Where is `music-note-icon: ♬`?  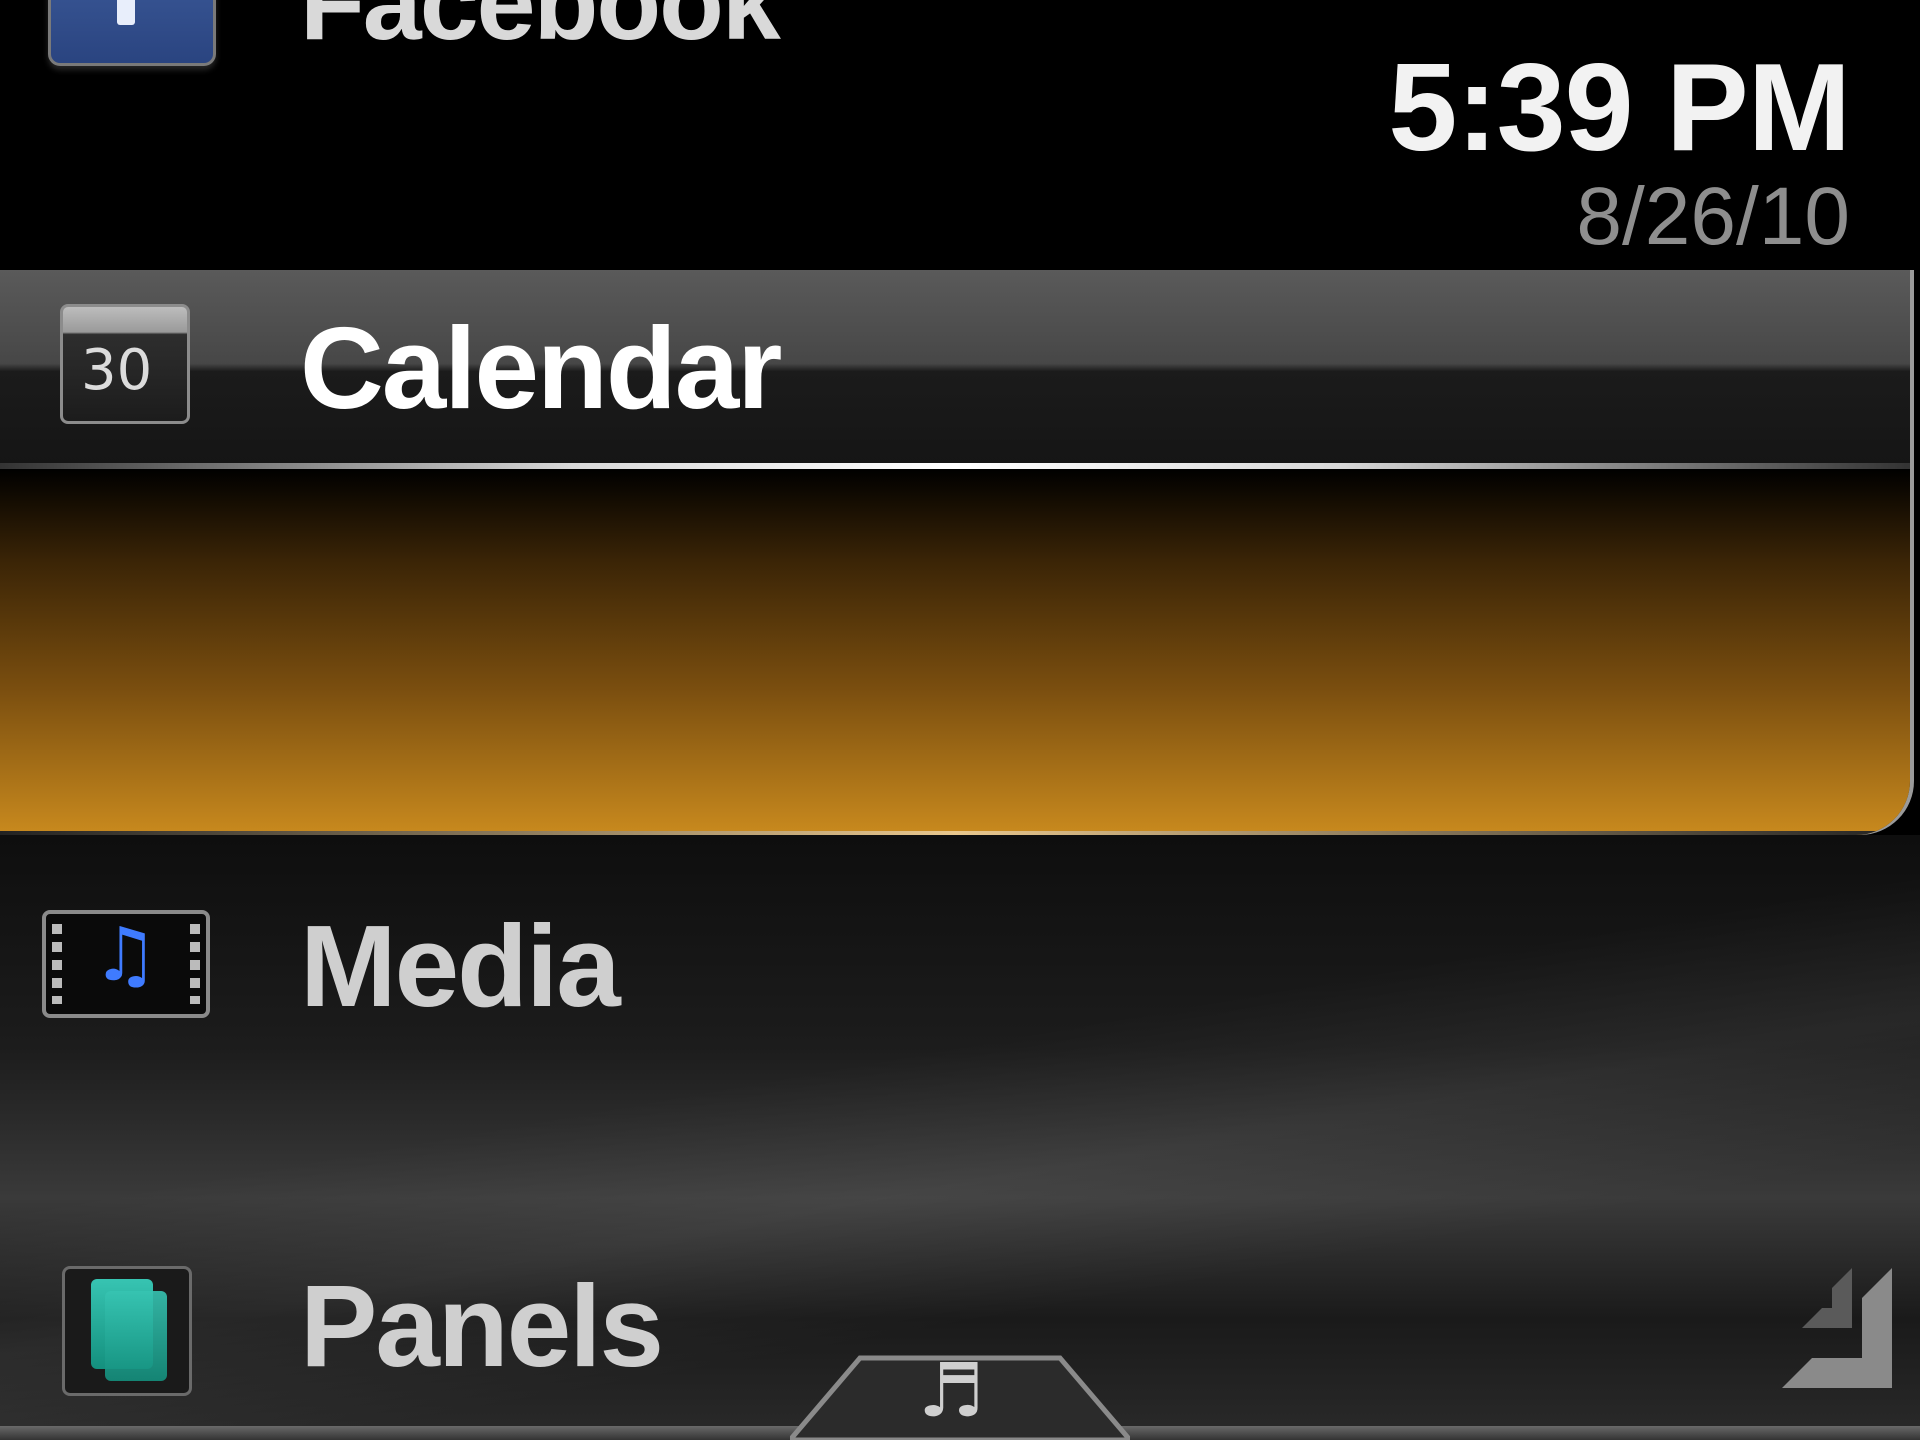
music-note-icon: ♬ is located at coordinates (951, 1391).